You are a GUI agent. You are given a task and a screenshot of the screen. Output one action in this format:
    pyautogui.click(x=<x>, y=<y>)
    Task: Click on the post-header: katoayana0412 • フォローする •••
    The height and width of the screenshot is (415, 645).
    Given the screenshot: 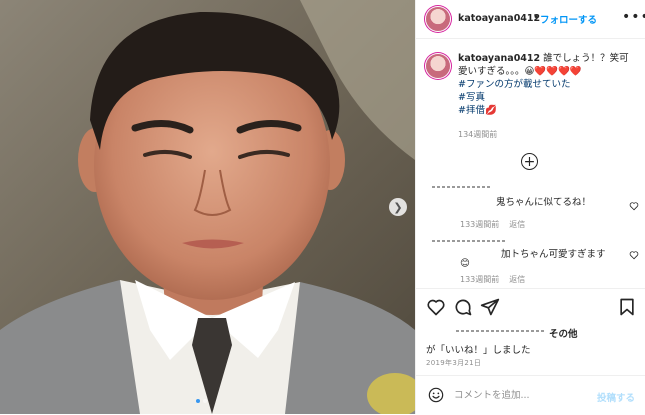 What is the action you would take?
    pyautogui.click(x=530, y=19)
    